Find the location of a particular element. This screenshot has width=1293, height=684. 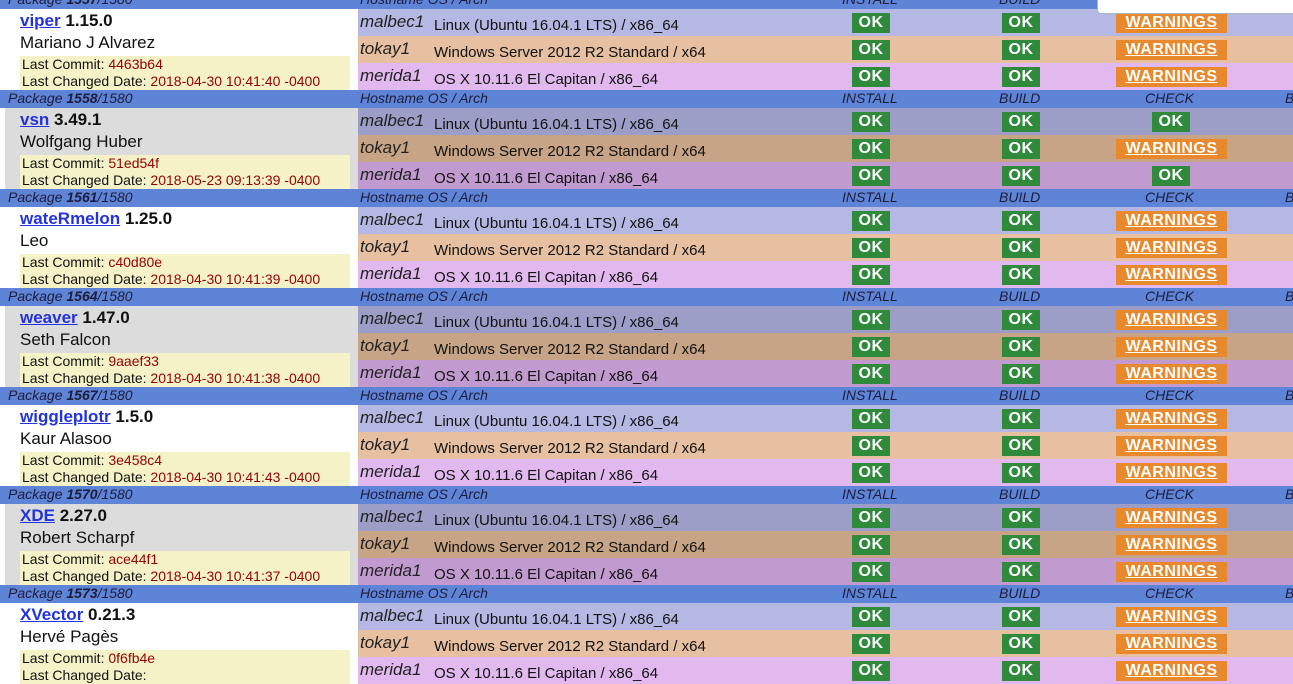

package-version: 1.15.0 is located at coordinates (89, 20).